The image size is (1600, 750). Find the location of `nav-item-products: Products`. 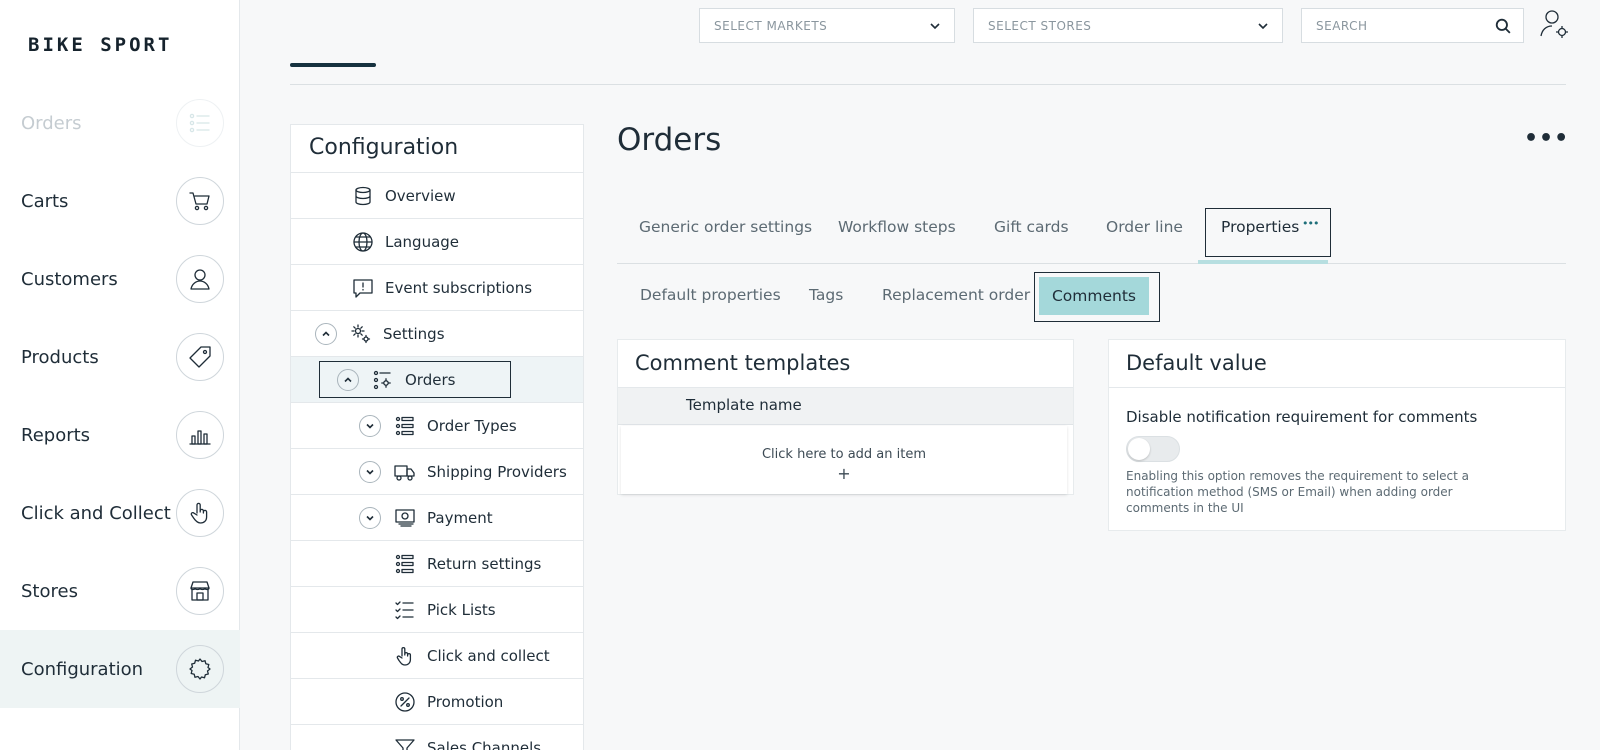

nav-item-products: Products is located at coordinates (120, 357).